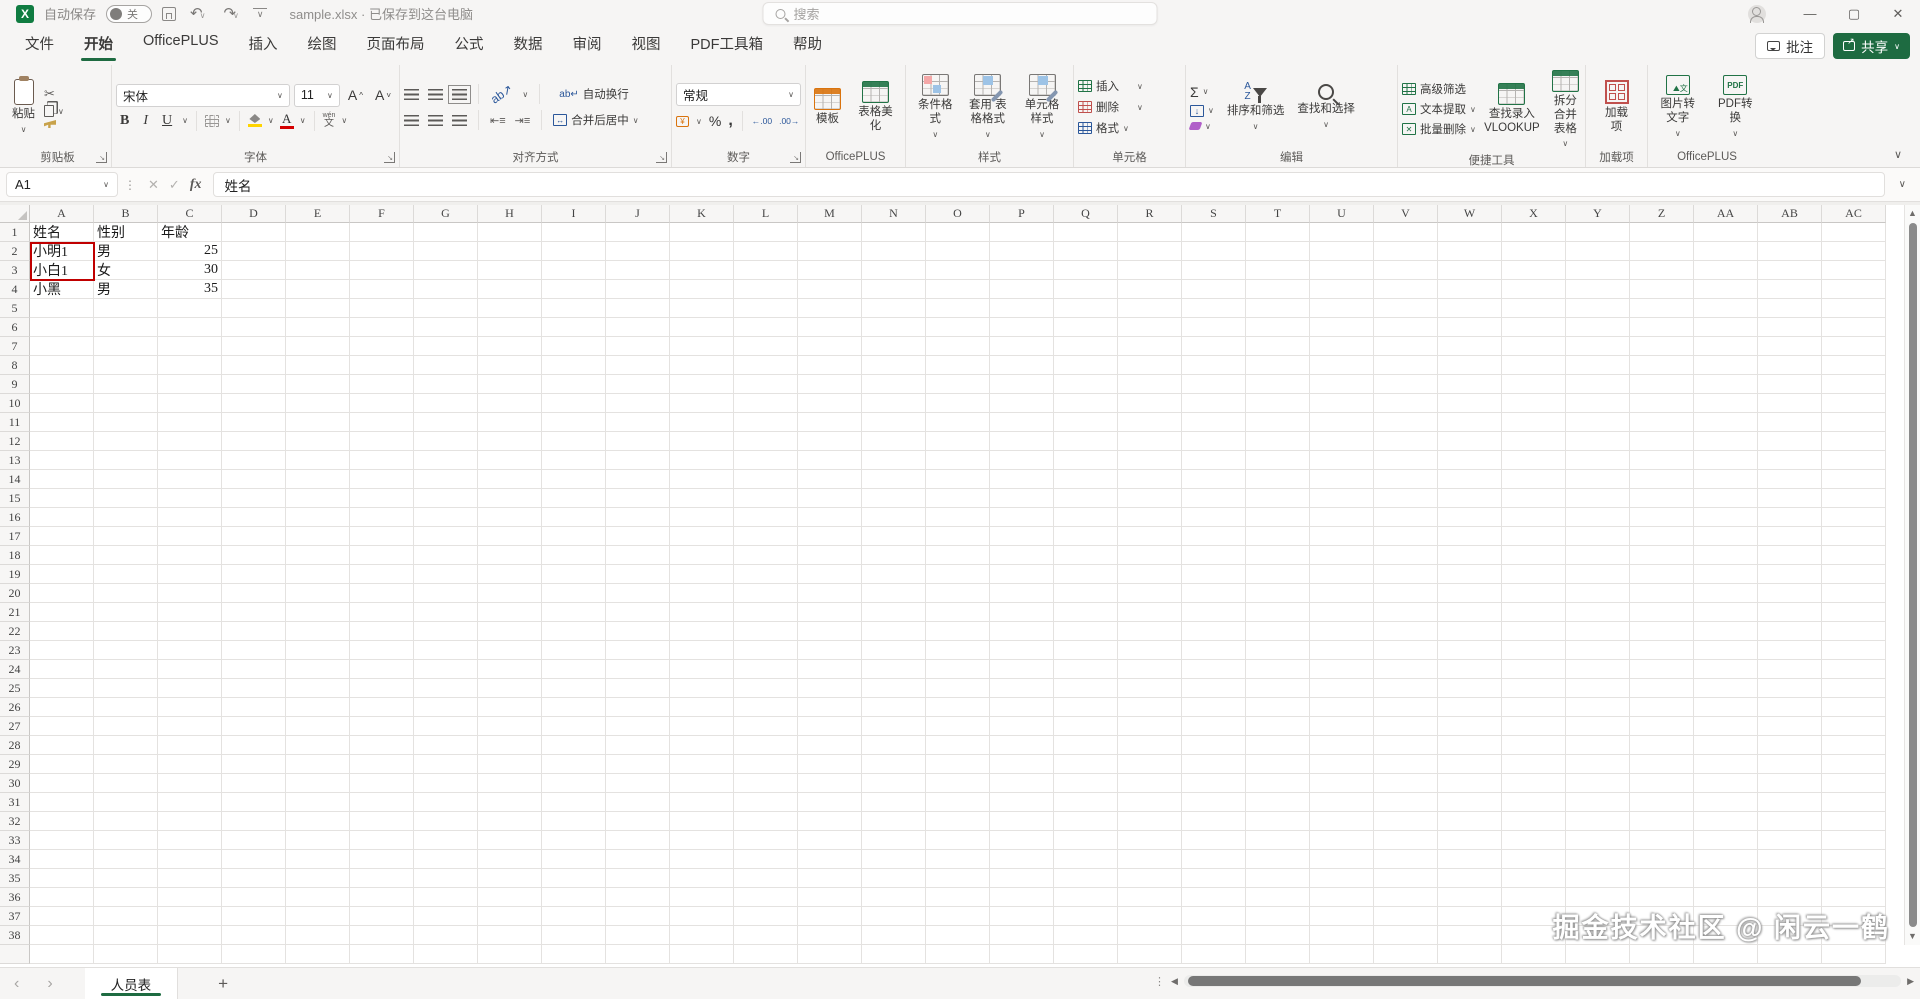 The width and height of the screenshot is (1920, 999). Describe the element at coordinates (1022, 289) in the screenshot. I see `cell-P4` at that location.